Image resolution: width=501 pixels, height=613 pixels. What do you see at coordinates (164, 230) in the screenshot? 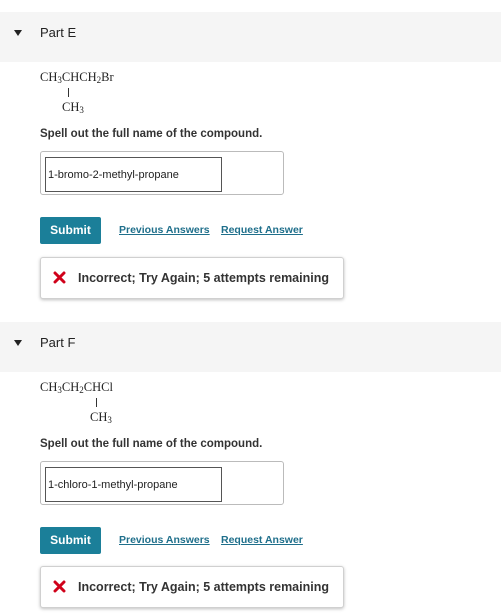
I see `part-e-previous-answers-link: Previous Answers` at bounding box center [164, 230].